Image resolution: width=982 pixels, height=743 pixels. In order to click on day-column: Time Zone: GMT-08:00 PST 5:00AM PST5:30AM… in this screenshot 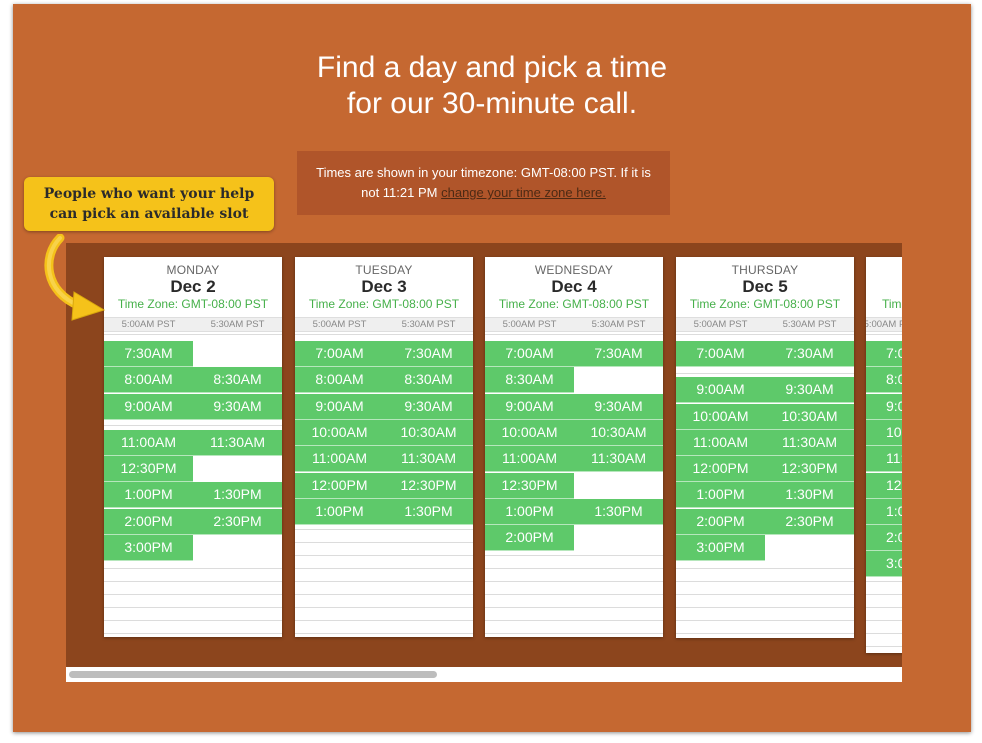, I will do `click(884, 455)`.